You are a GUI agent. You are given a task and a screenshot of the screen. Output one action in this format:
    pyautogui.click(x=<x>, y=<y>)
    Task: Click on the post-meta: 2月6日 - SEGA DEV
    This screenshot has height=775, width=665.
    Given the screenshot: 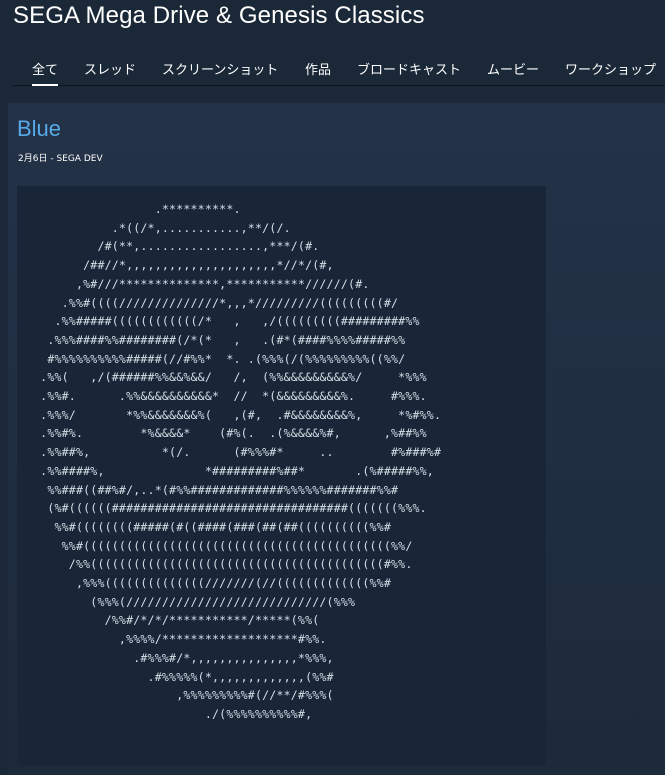 What is the action you would take?
    pyautogui.click(x=60, y=157)
    